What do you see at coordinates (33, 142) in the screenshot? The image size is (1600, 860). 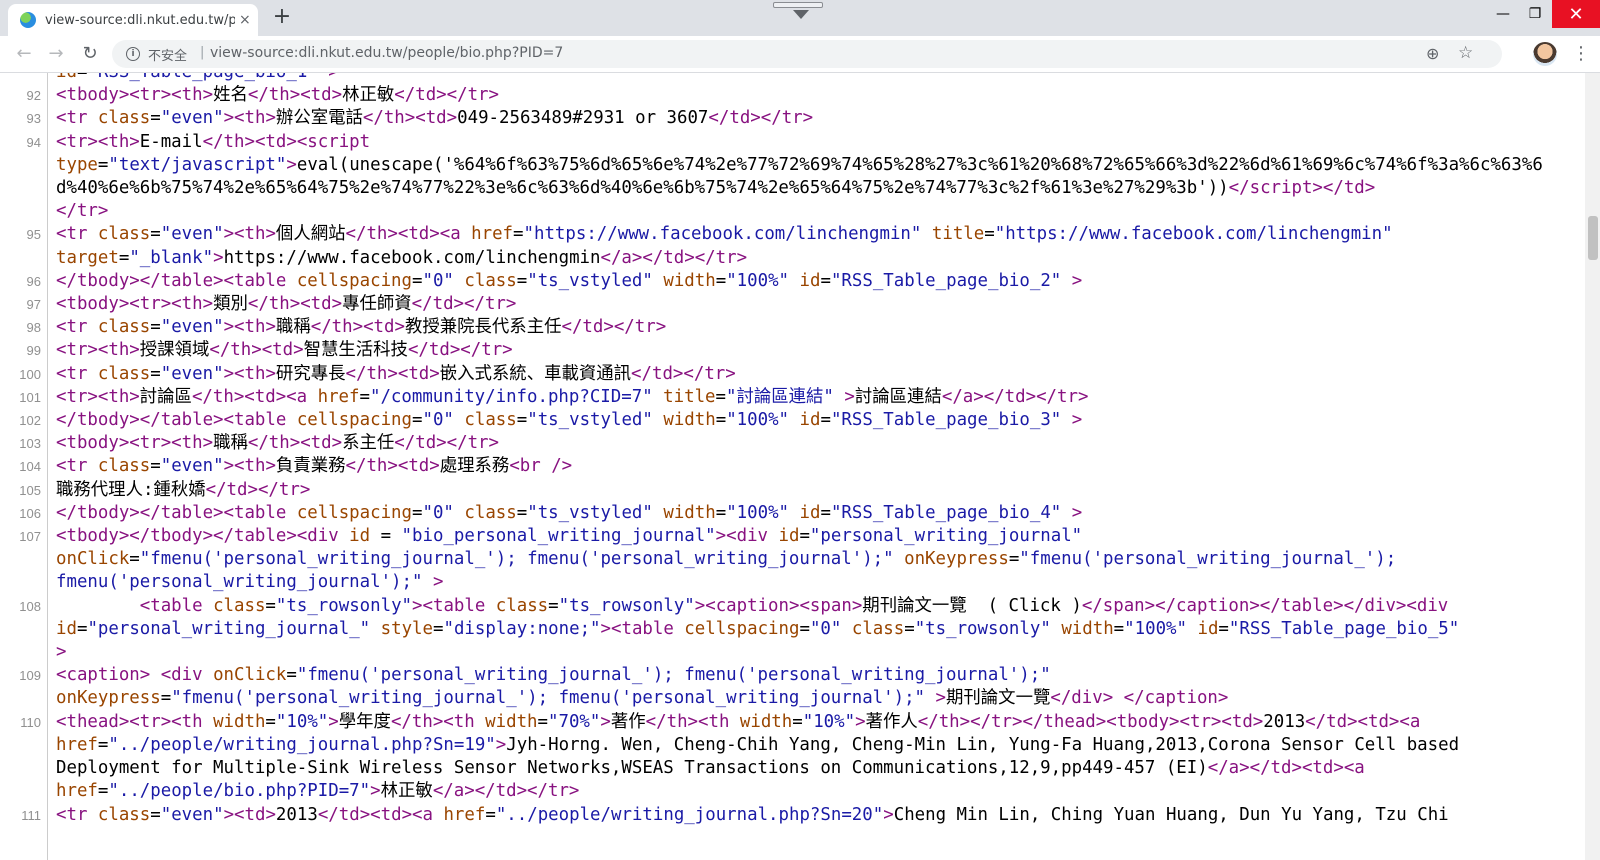 I see `line-number: 94` at bounding box center [33, 142].